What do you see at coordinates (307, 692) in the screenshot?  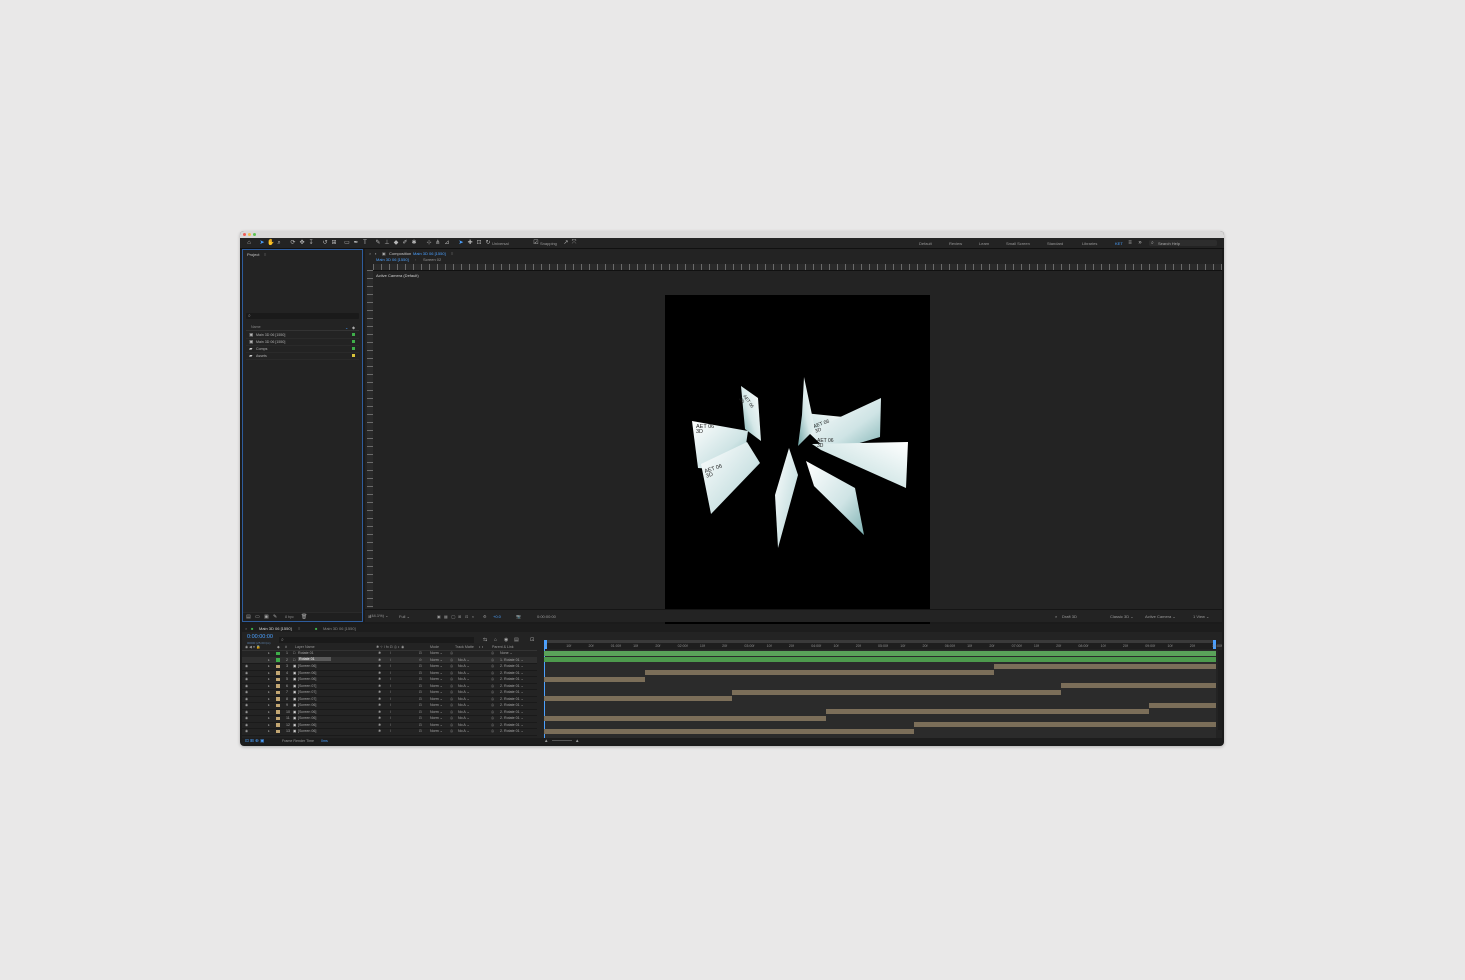 I see `layer-name: [Screen 07]` at bounding box center [307, 692].